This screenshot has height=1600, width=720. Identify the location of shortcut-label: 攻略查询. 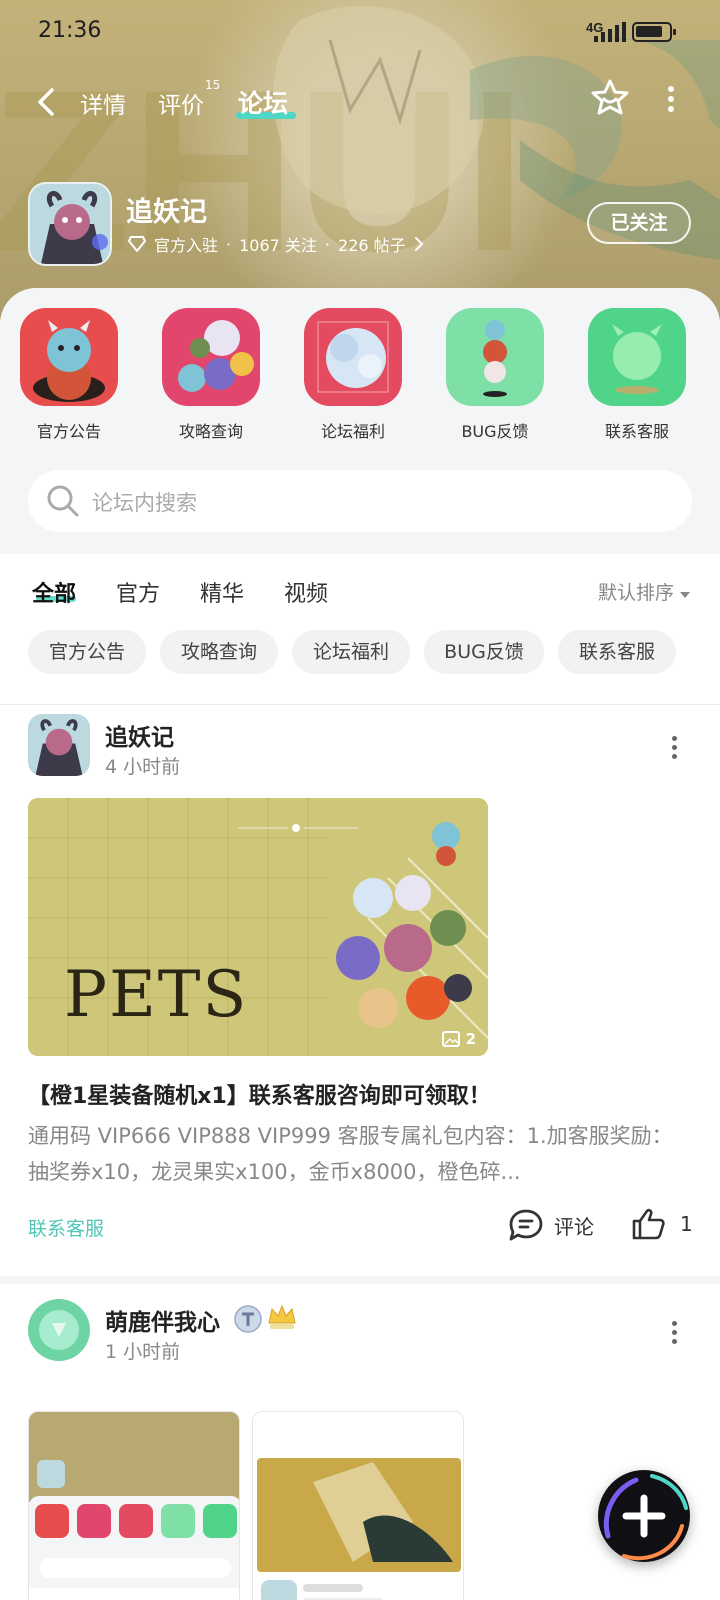
(210, 431).